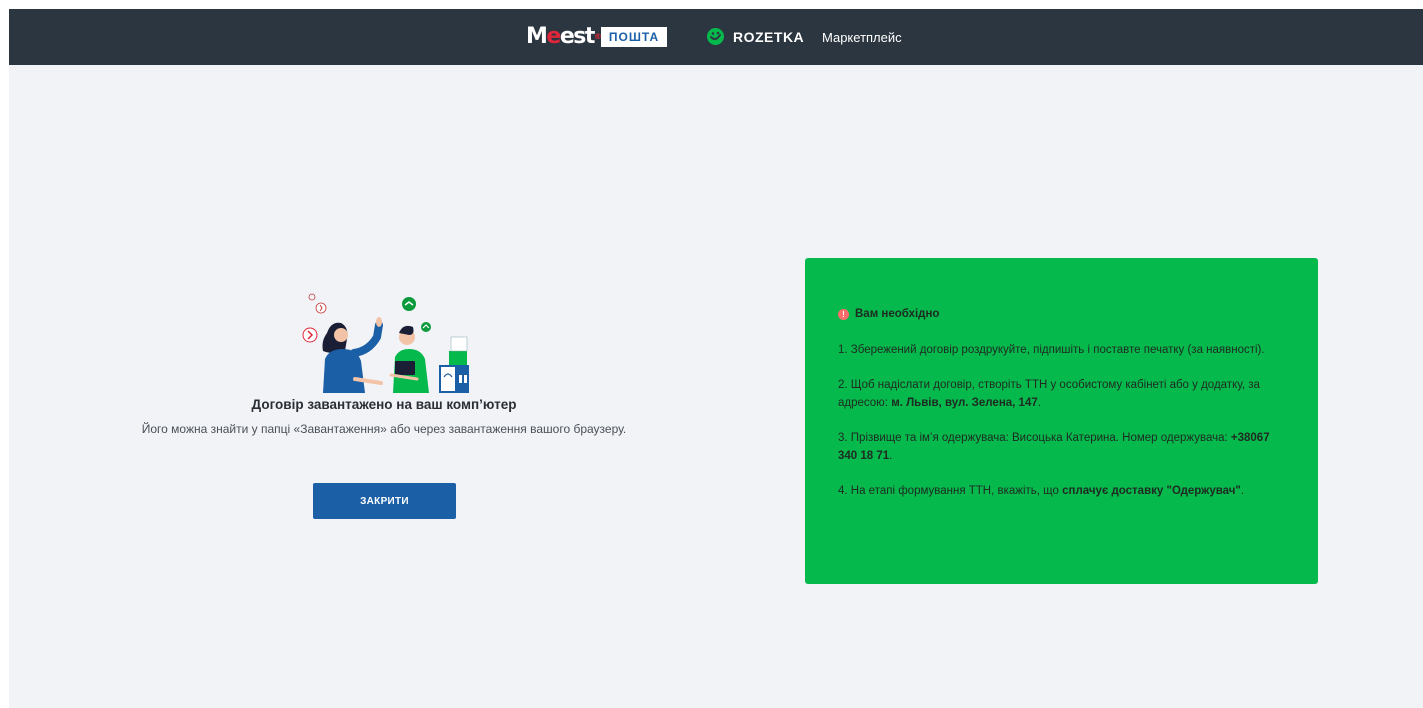  I want to click on rozetka-name: ROZETKA, so click(769, 37).